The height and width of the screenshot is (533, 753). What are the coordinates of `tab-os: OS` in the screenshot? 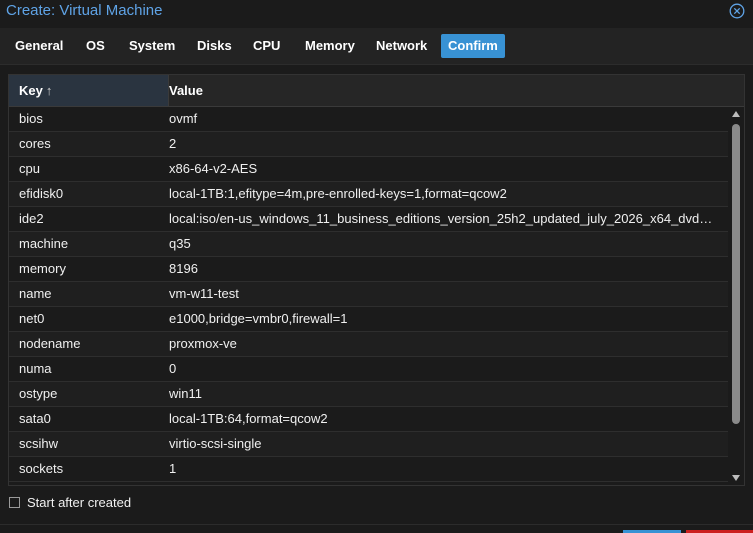 It's located at (95, 46).